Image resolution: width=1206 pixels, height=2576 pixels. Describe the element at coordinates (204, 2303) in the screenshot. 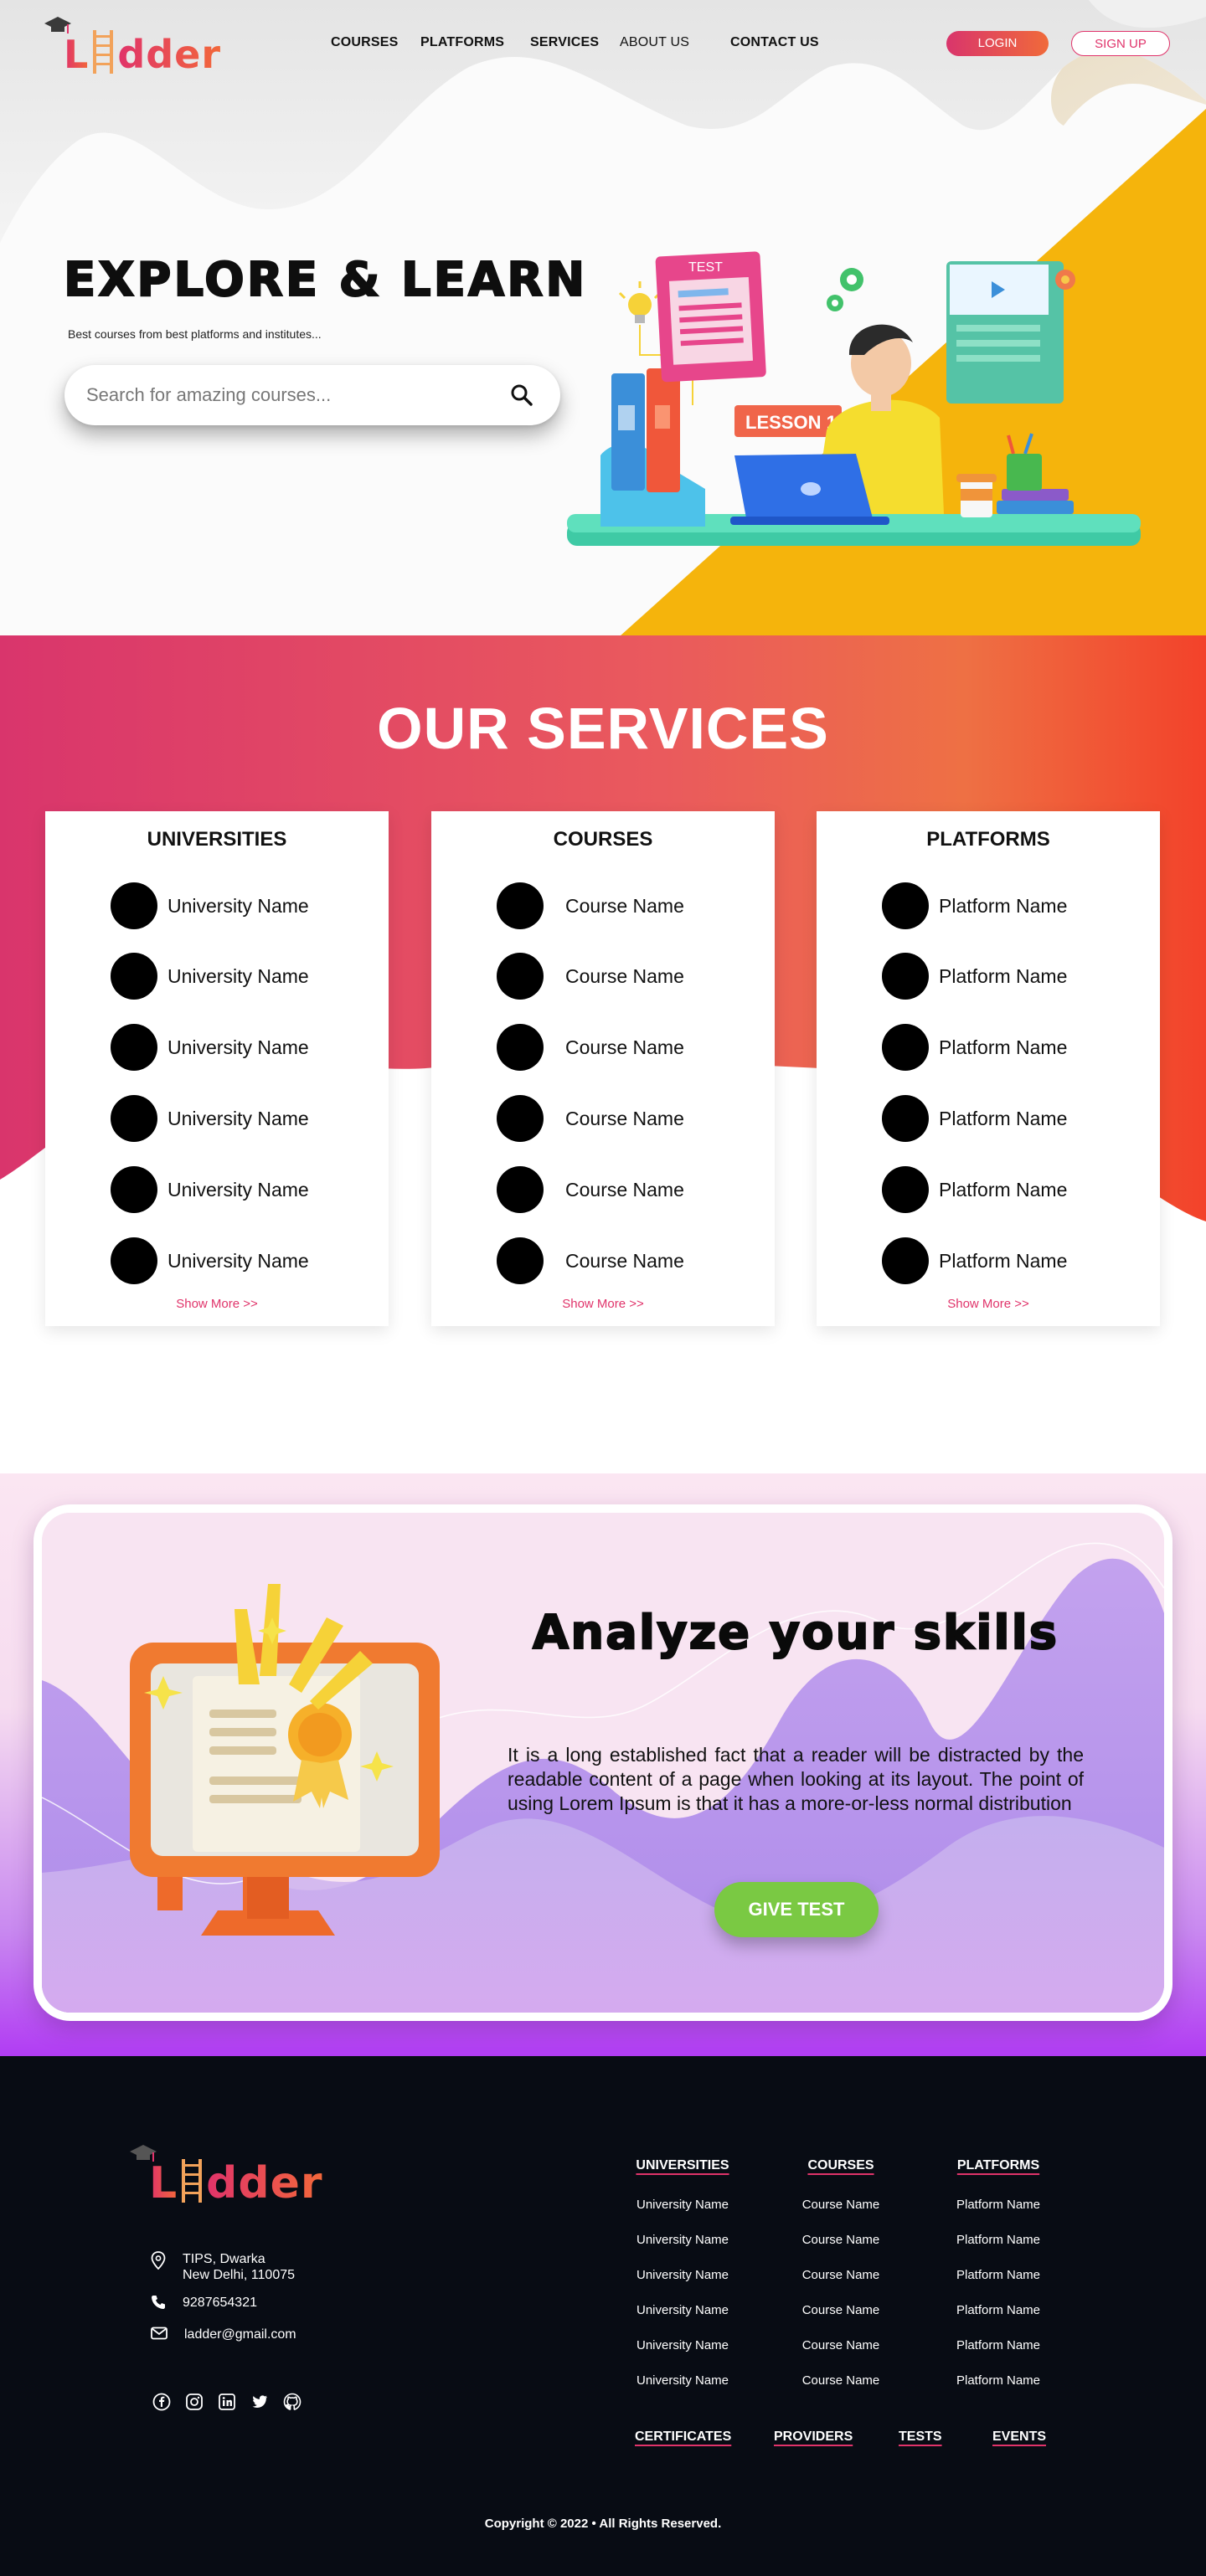

I see `footer-phone: 9287654321` at that location.